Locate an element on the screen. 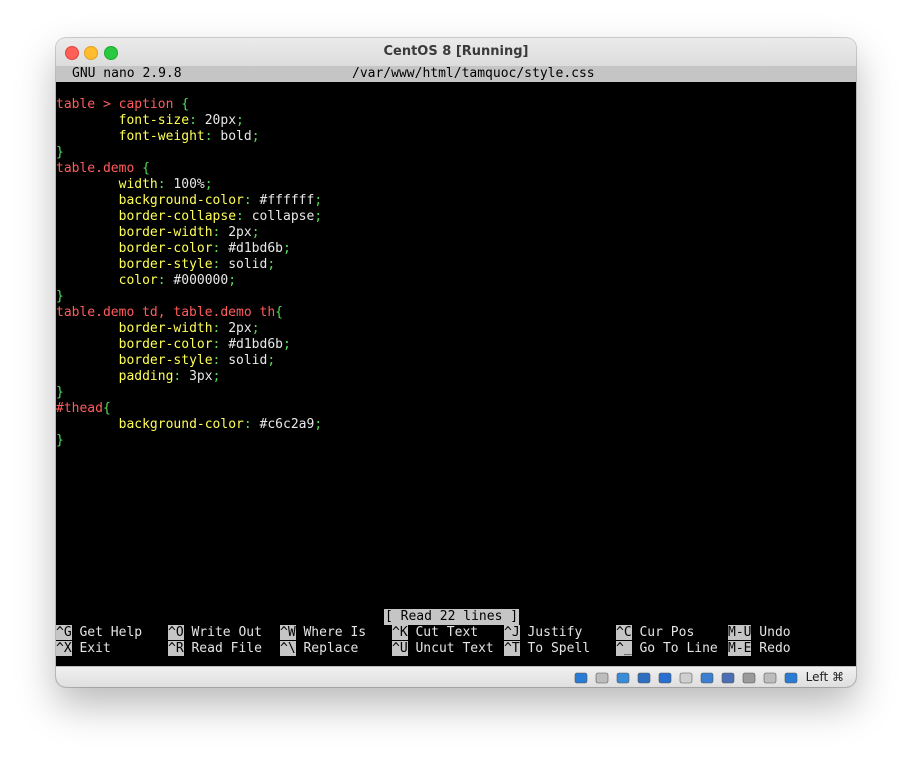 This screenshot has height=761, width=912. network-icon is located at coordinates (644, 677).